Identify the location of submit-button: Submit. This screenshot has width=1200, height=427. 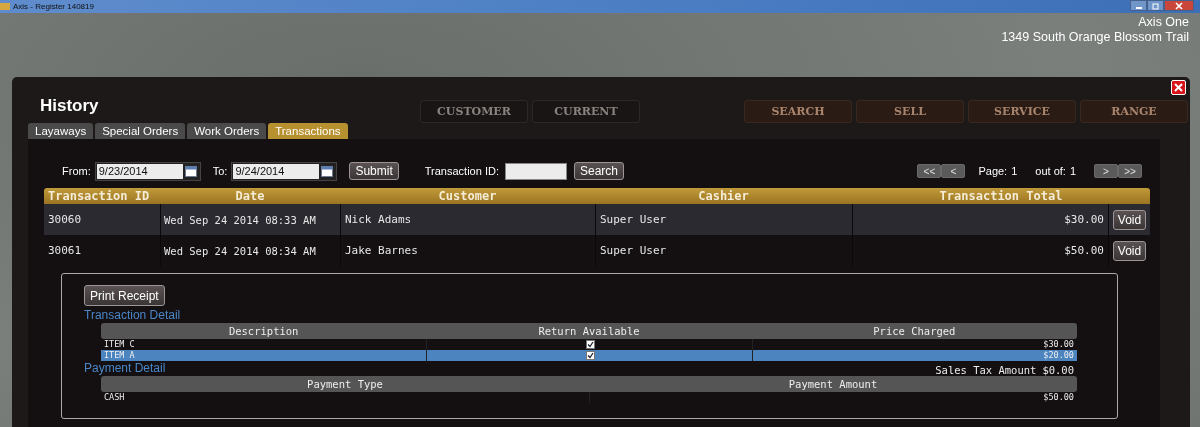
(374, 171).